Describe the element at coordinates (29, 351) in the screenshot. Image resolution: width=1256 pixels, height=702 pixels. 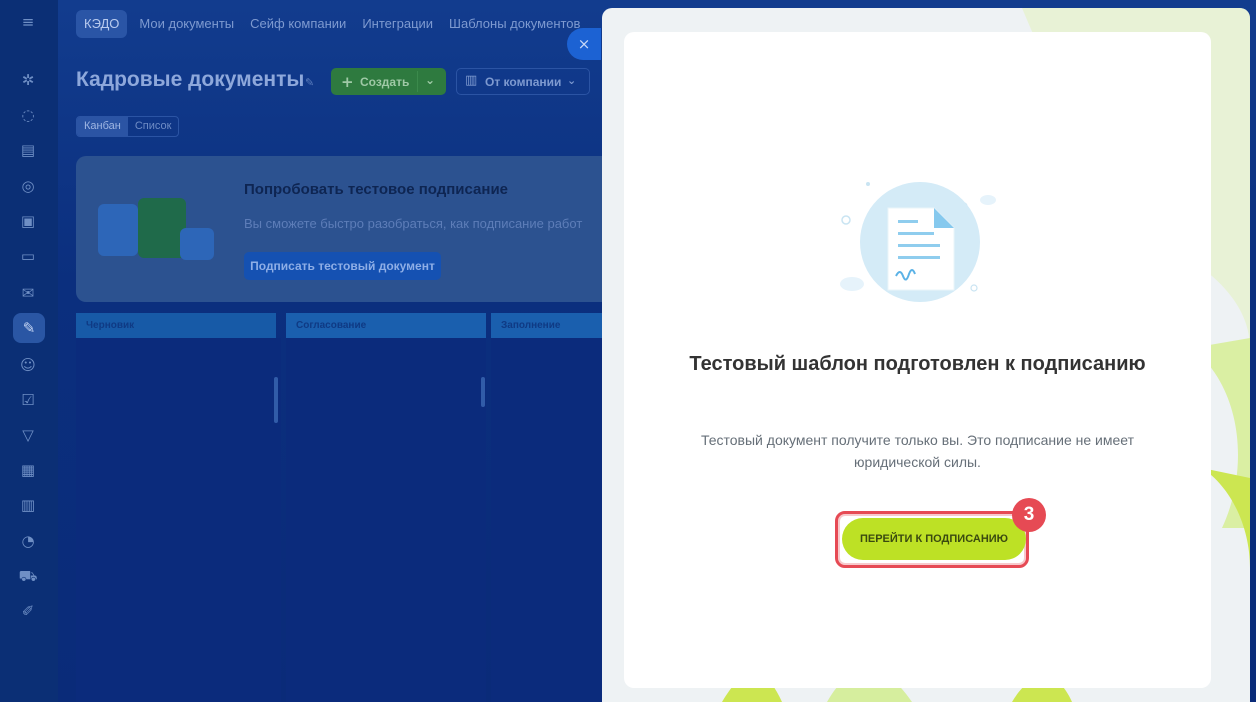
I see `left-rail: ≡ ✲ ◌ ▤ ◎ ▣ ▭ ✉ ✎ ☺ ☑ ▽ ▦ ▥ ◔ ⛟ ✐` at that location.